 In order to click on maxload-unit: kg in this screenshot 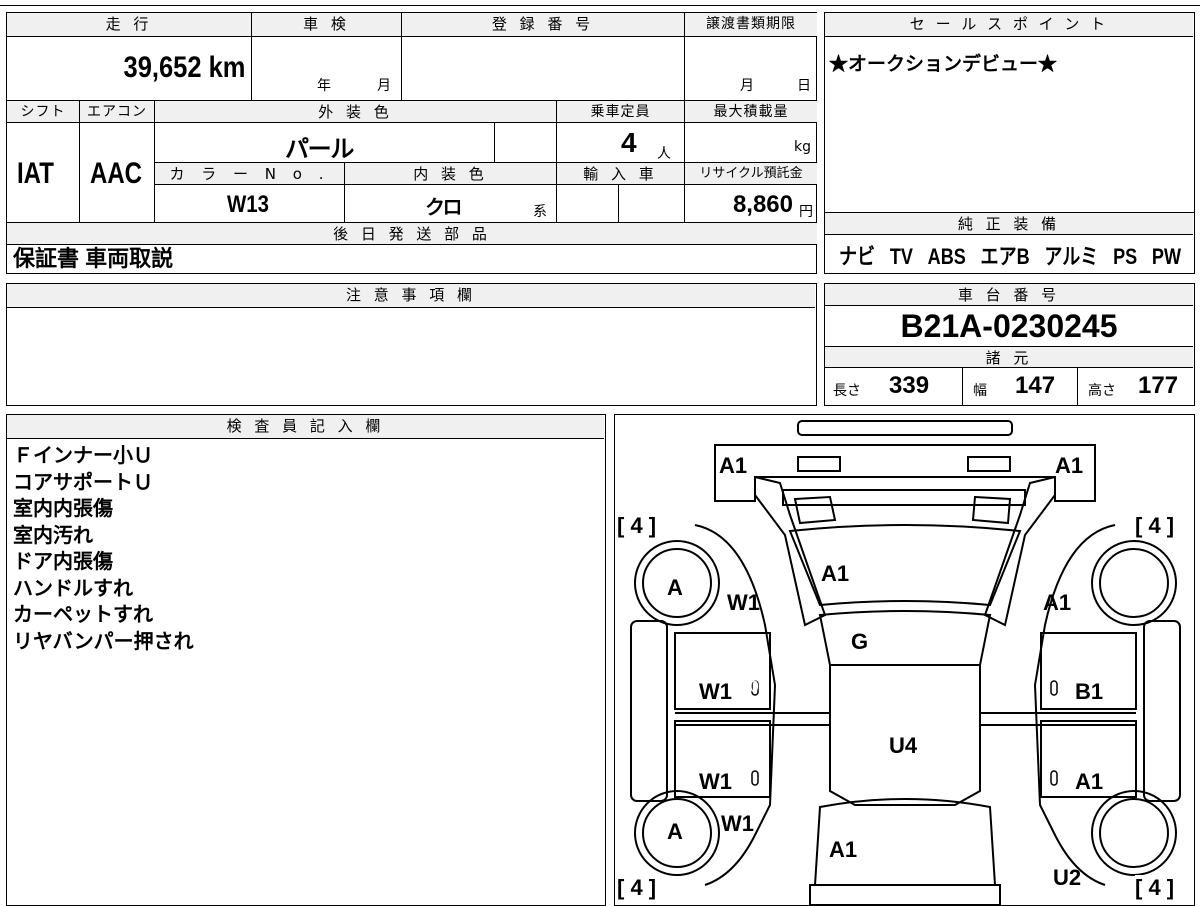, I will do `click(802, 147)`.